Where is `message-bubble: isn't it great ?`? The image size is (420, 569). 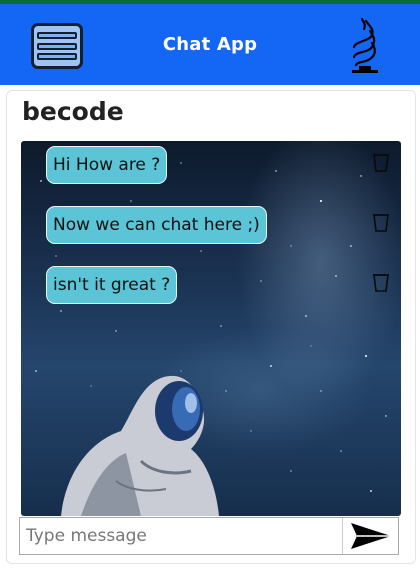 message-bubble: isn't it great ? is located at coordinates (112, 285).